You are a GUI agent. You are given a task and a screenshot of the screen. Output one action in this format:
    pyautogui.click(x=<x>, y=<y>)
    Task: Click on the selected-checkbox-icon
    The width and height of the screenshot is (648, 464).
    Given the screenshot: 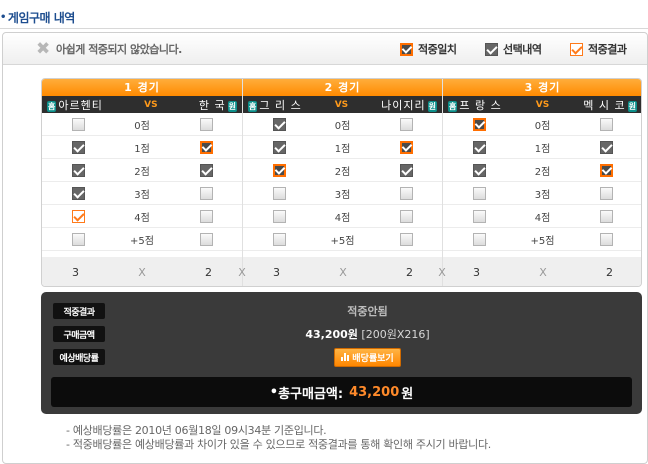 What is the action you would take?
    pyautogui.click(x=491, y=49)
    